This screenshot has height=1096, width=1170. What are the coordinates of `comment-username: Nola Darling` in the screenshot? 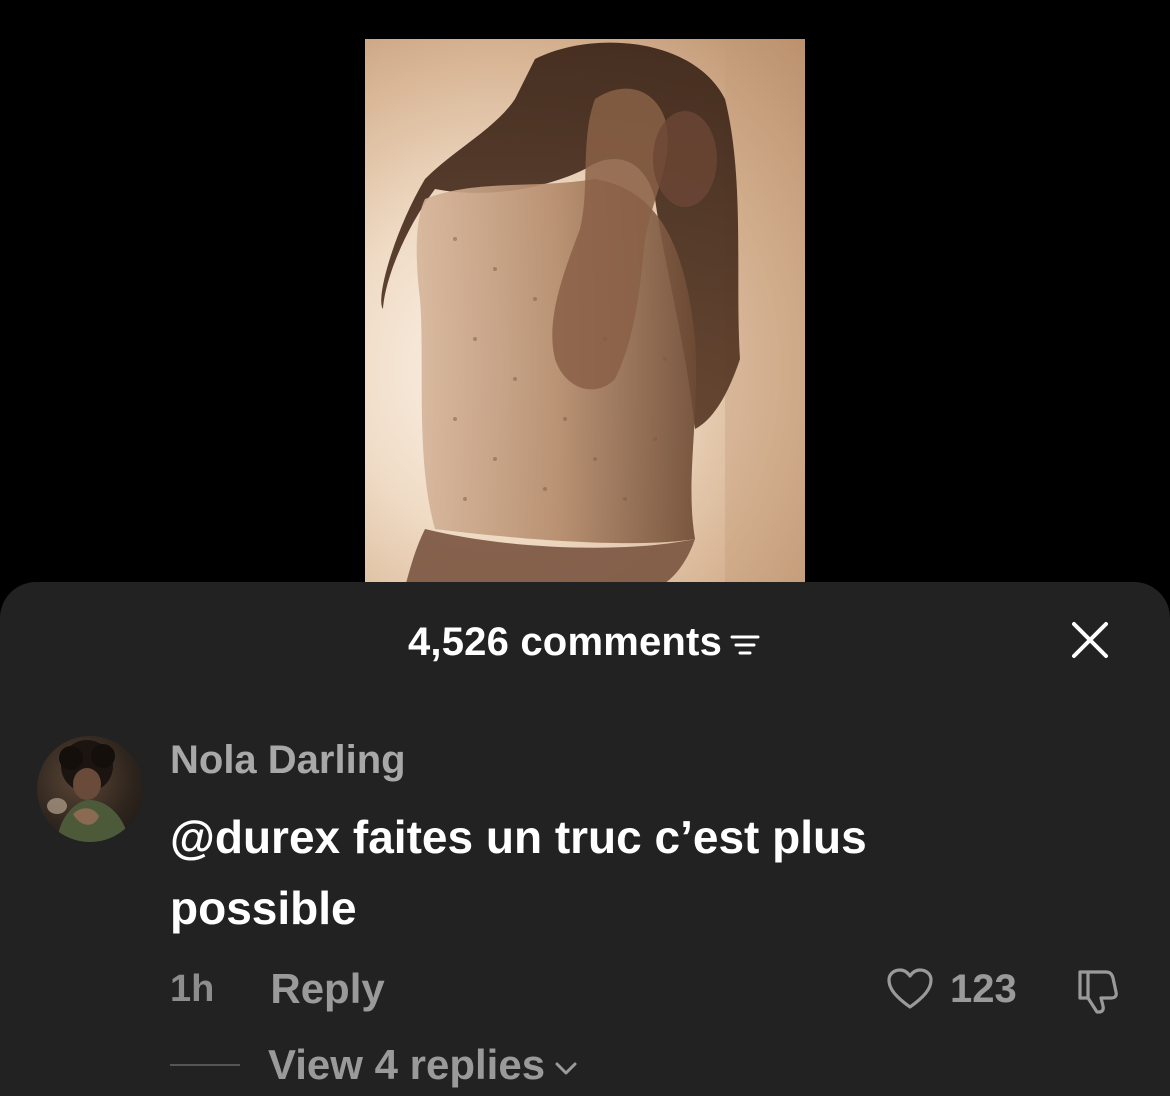 It's located at (288, 760).